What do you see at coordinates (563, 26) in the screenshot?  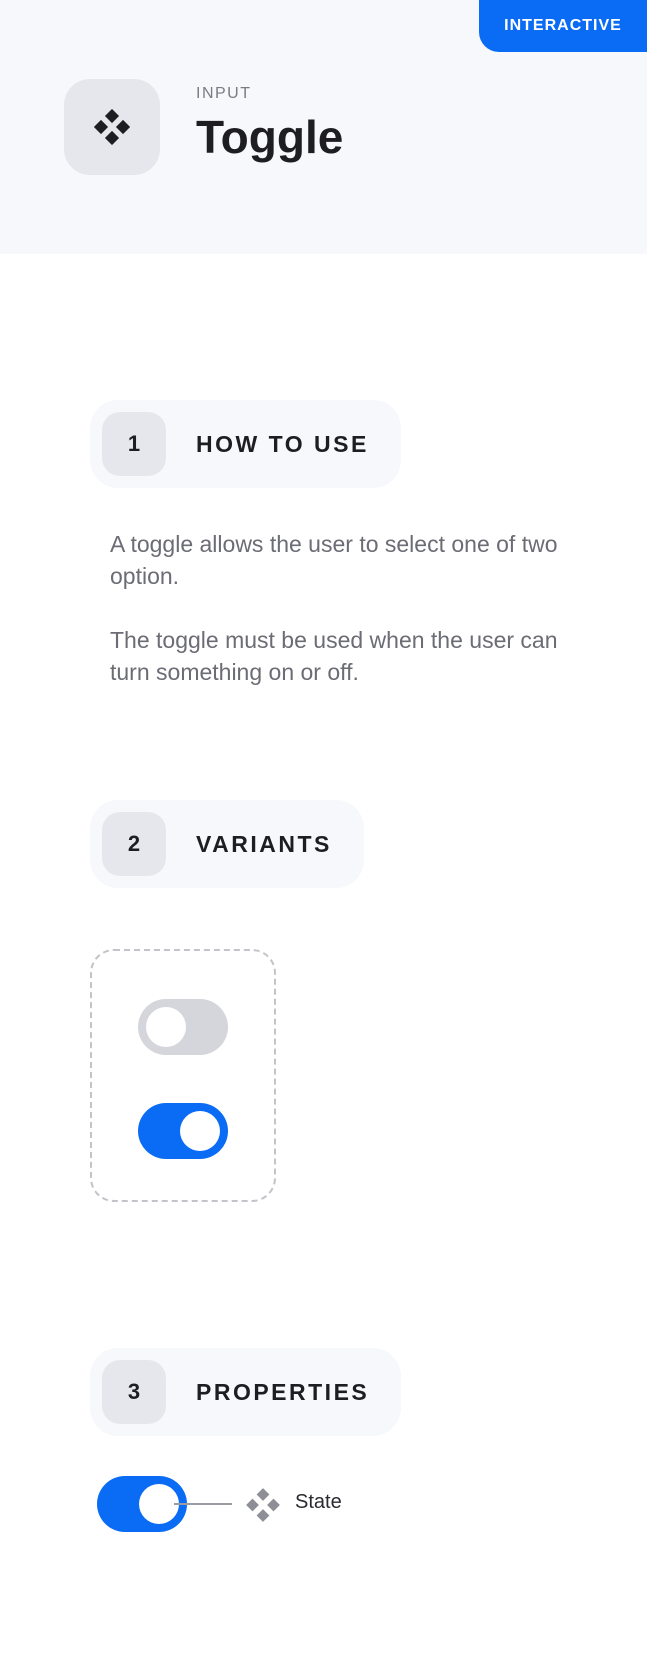 I see `interactive-badge: INTERACTIVE` at bounding box center [563, 26].